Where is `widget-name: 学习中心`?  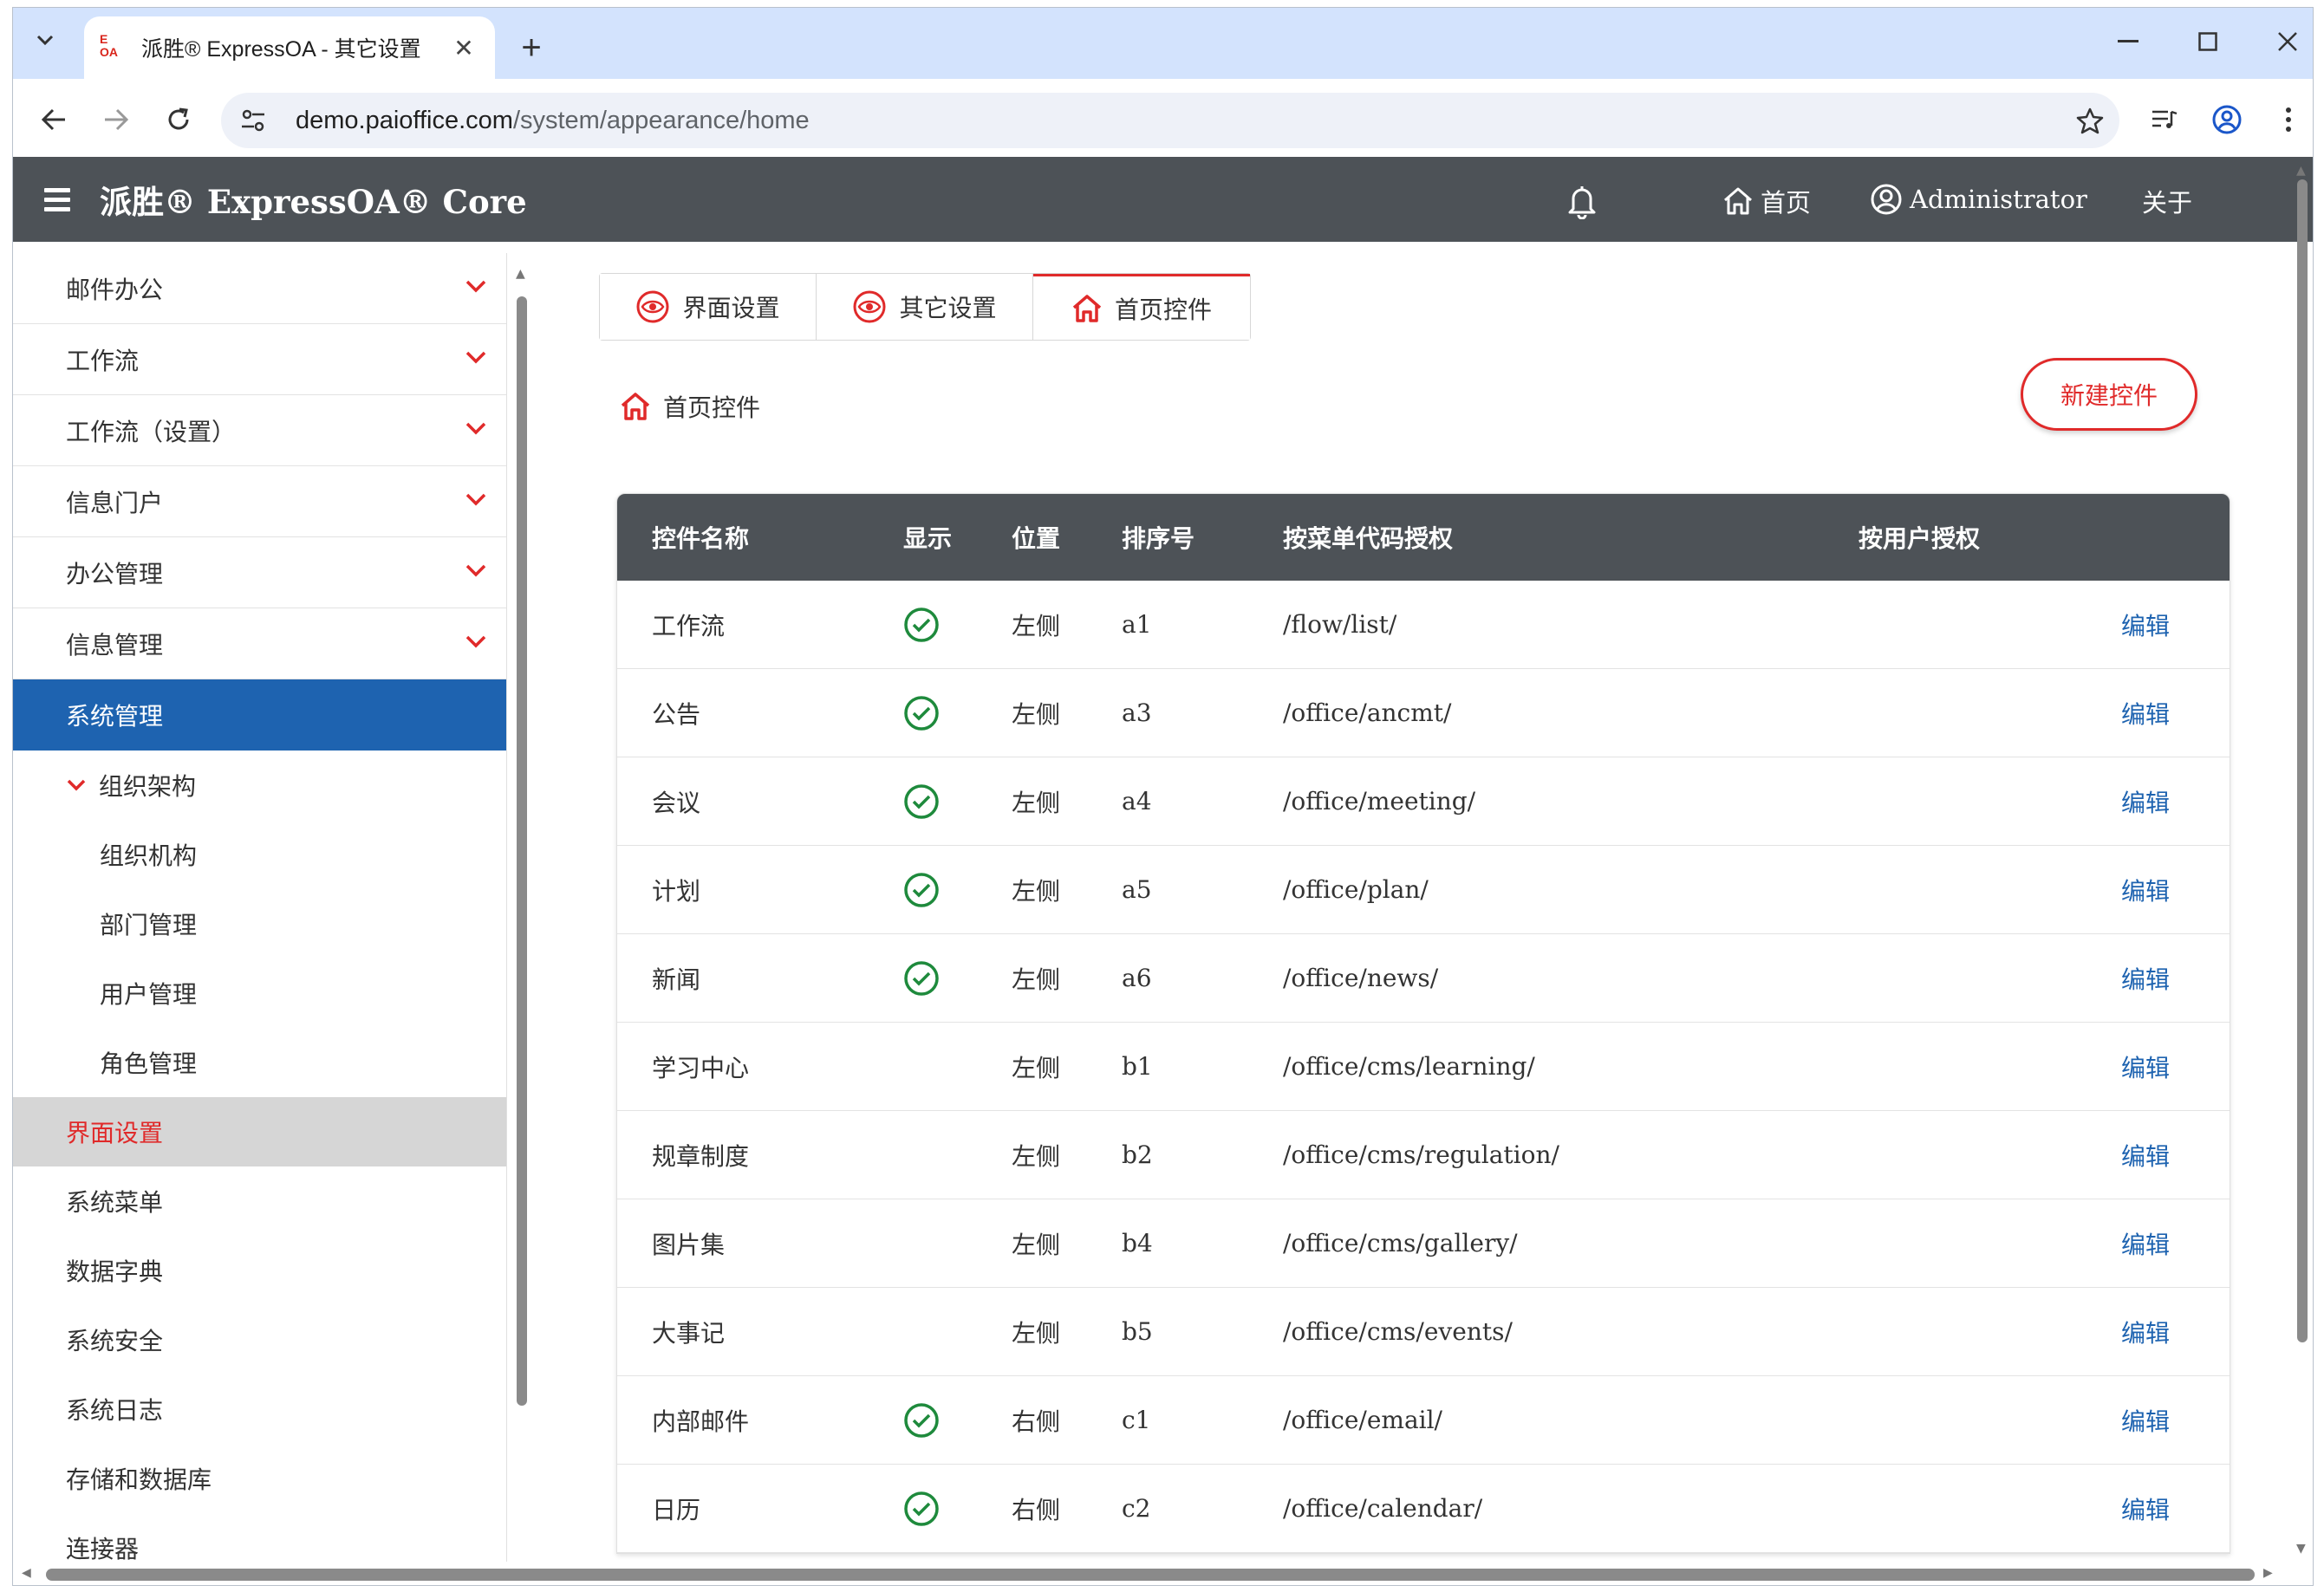
widget-name: 学习中心 is located at coordinates (701, 1067).